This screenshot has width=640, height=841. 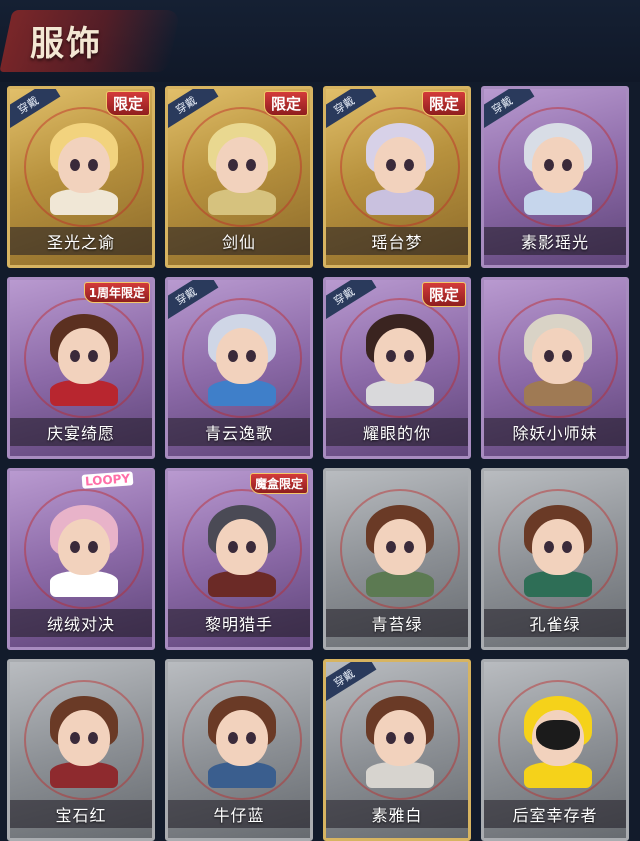 I want to click on name-bar: 圣光之谕, so click(x=81, y=241).